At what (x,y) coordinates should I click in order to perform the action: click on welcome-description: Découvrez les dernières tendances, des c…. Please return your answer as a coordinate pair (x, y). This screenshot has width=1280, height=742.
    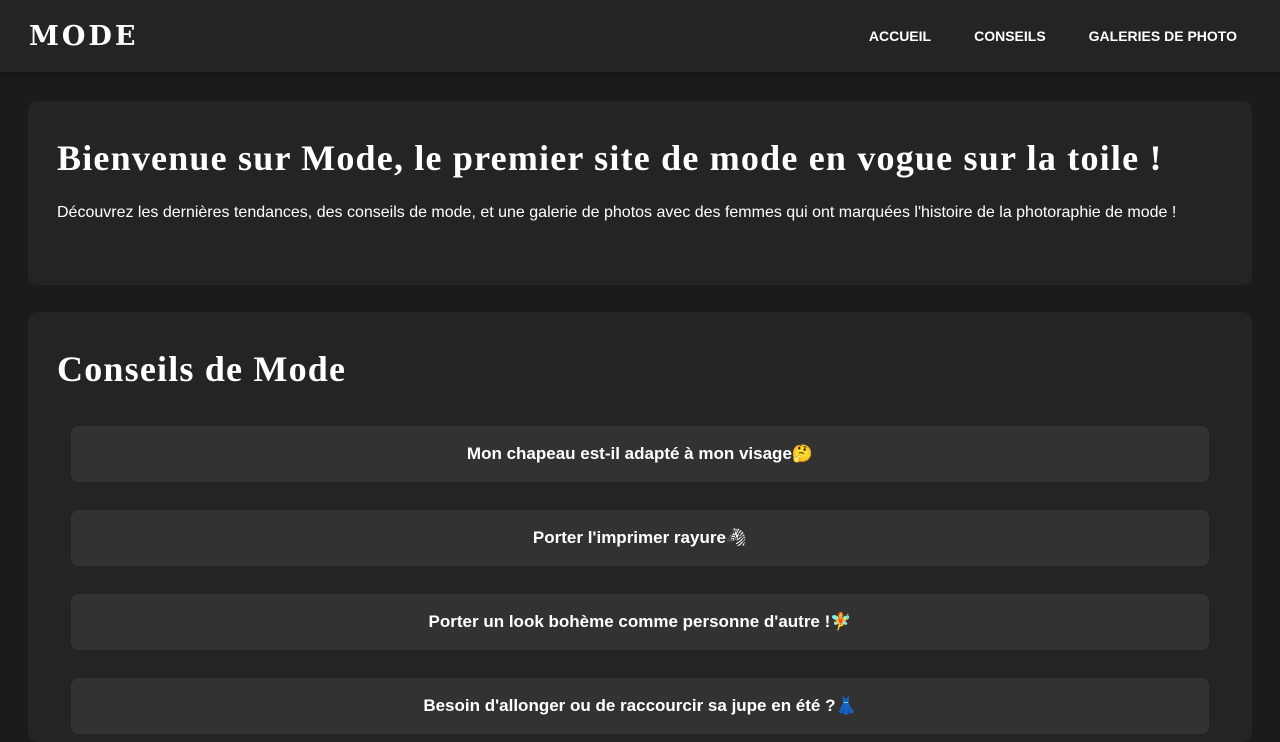
    Looking at the image, I should click on (617, 212).